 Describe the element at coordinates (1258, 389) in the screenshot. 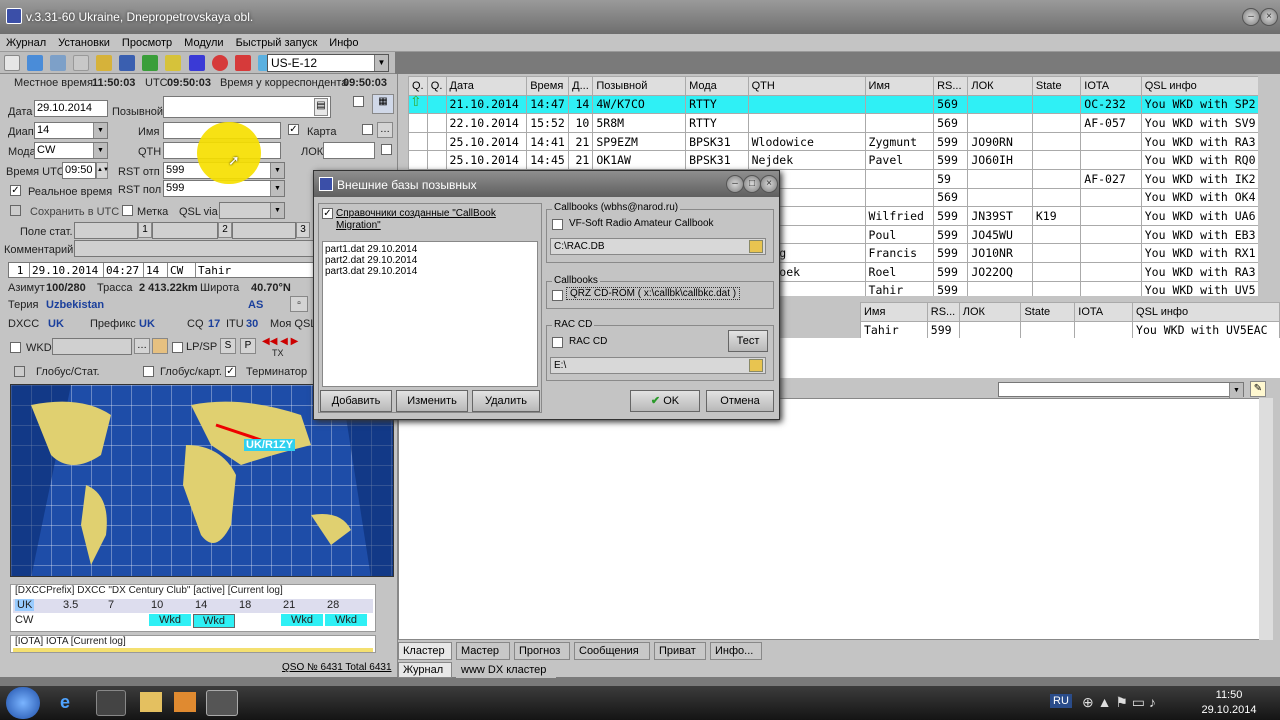

I see `notes-icon: ✎` at that location.